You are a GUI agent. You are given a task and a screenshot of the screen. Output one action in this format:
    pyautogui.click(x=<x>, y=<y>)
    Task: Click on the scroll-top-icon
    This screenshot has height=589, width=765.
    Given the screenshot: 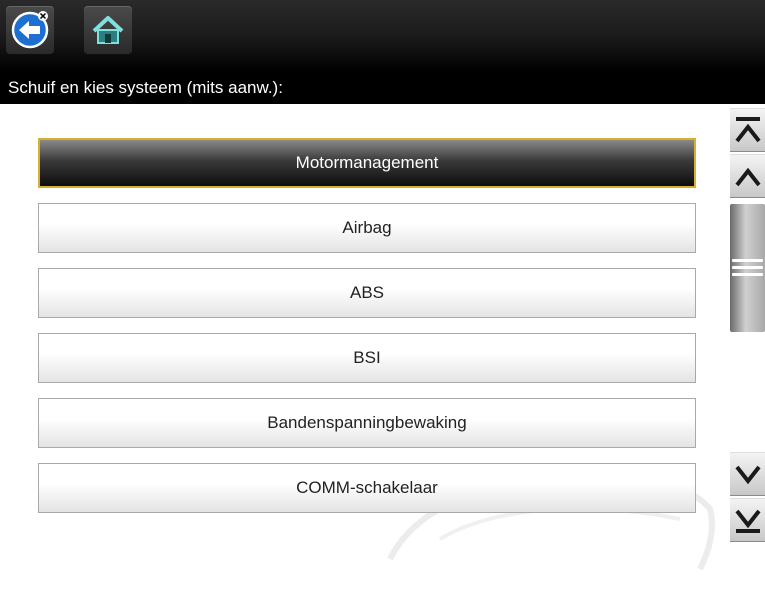 What is the action you would take?
    pyautogui.click(x=748, y=130)
    